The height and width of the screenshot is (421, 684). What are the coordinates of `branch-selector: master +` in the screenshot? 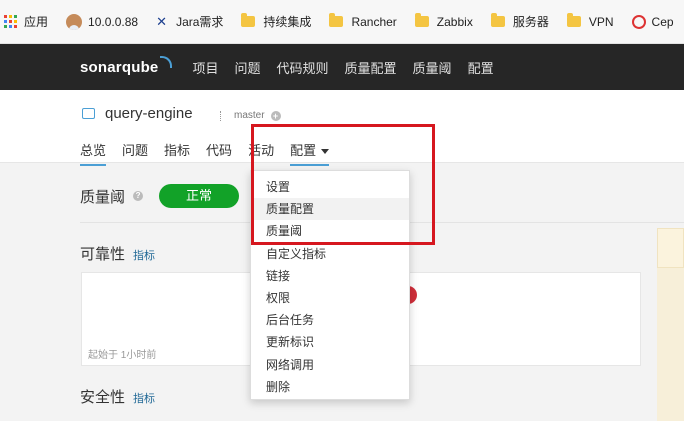 It's located at (250, 115).